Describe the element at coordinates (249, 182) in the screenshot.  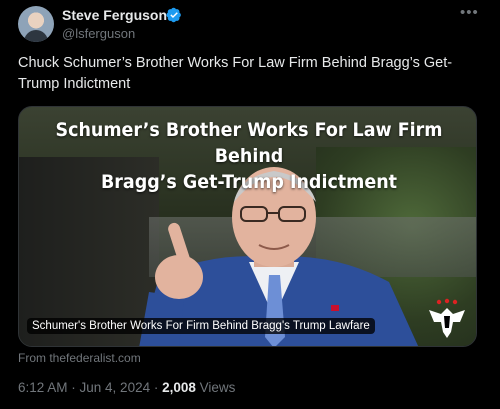
I see `card-headline-line2: Bragg’s Get-Trump Indictment` at that location.